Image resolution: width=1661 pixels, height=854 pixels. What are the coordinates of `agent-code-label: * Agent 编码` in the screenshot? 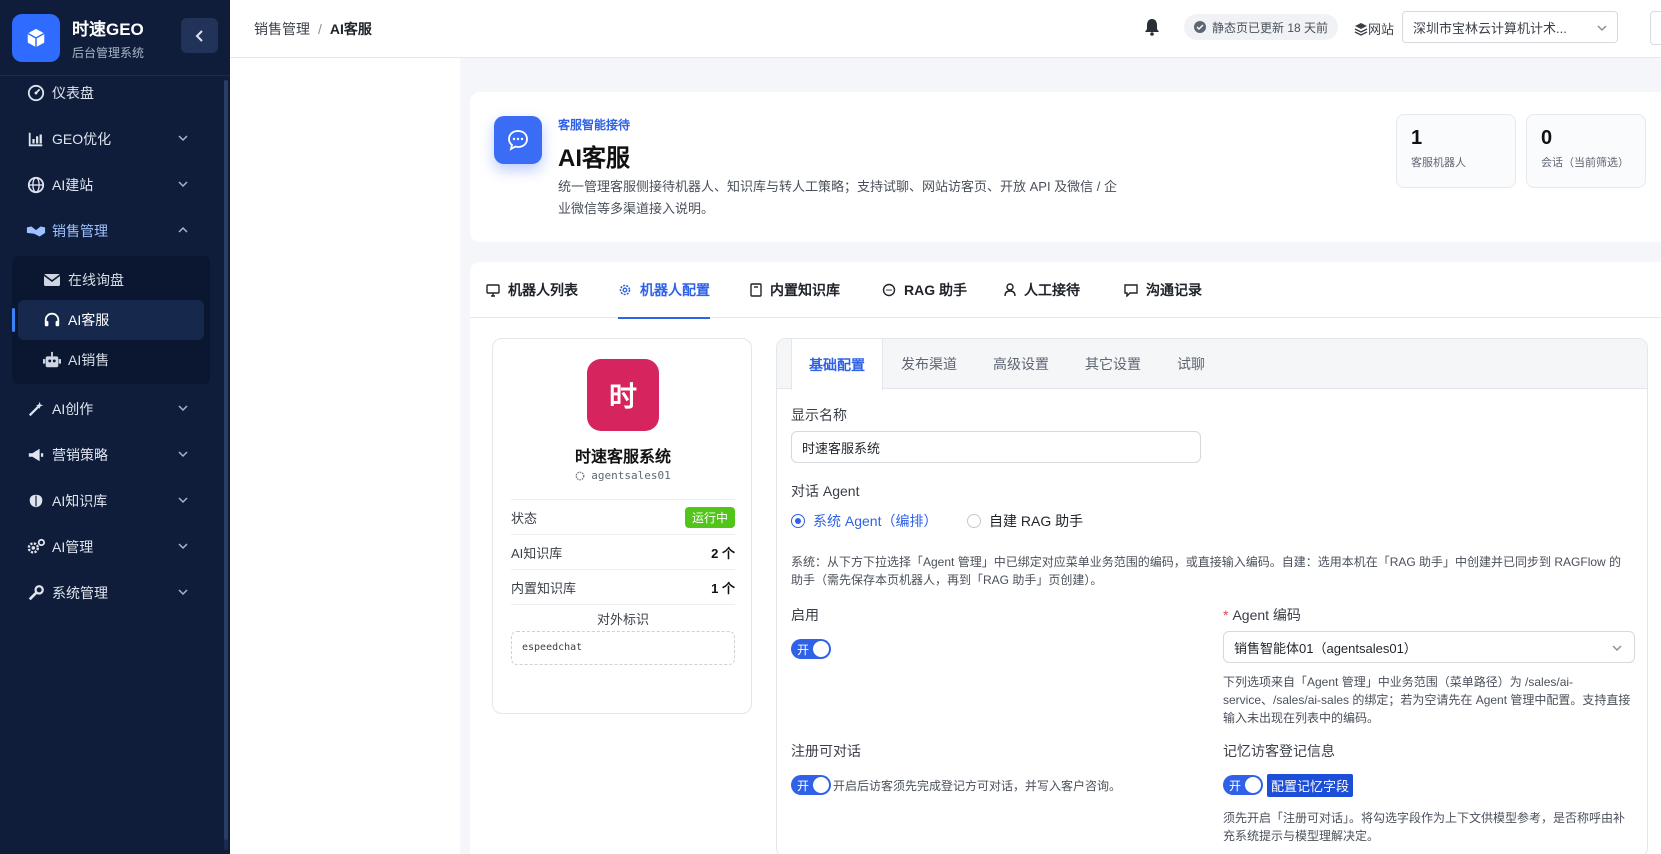 It's located at (1262, 615).